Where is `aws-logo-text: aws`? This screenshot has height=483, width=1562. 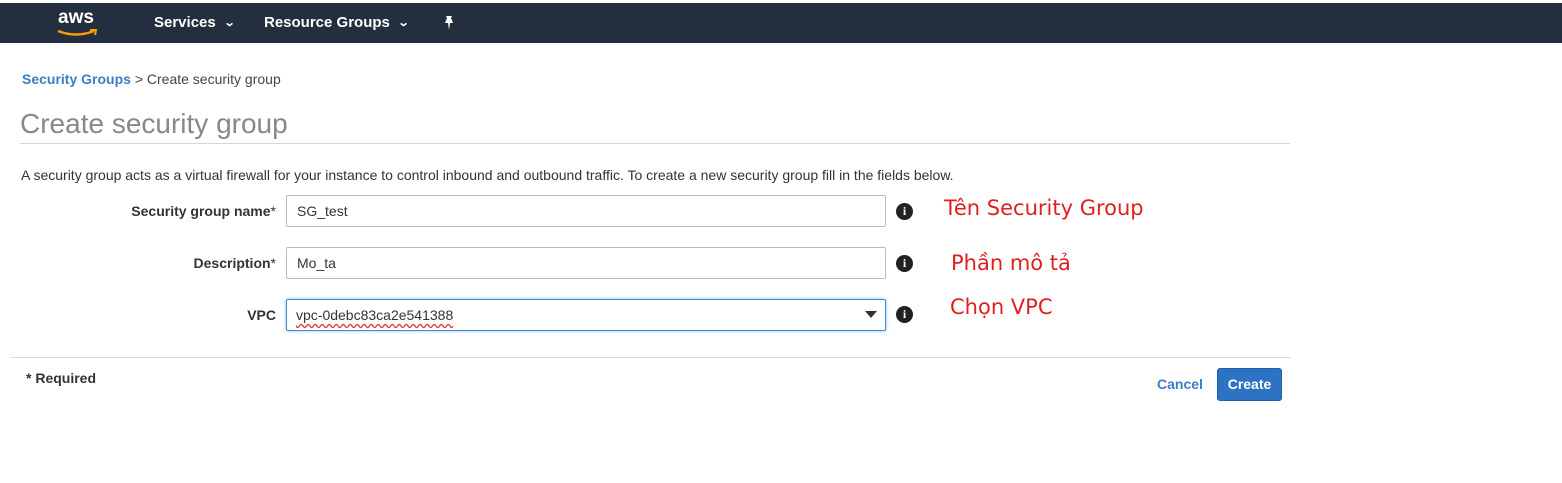
aws-logo-text: aws is located at coordinates (76, 17).